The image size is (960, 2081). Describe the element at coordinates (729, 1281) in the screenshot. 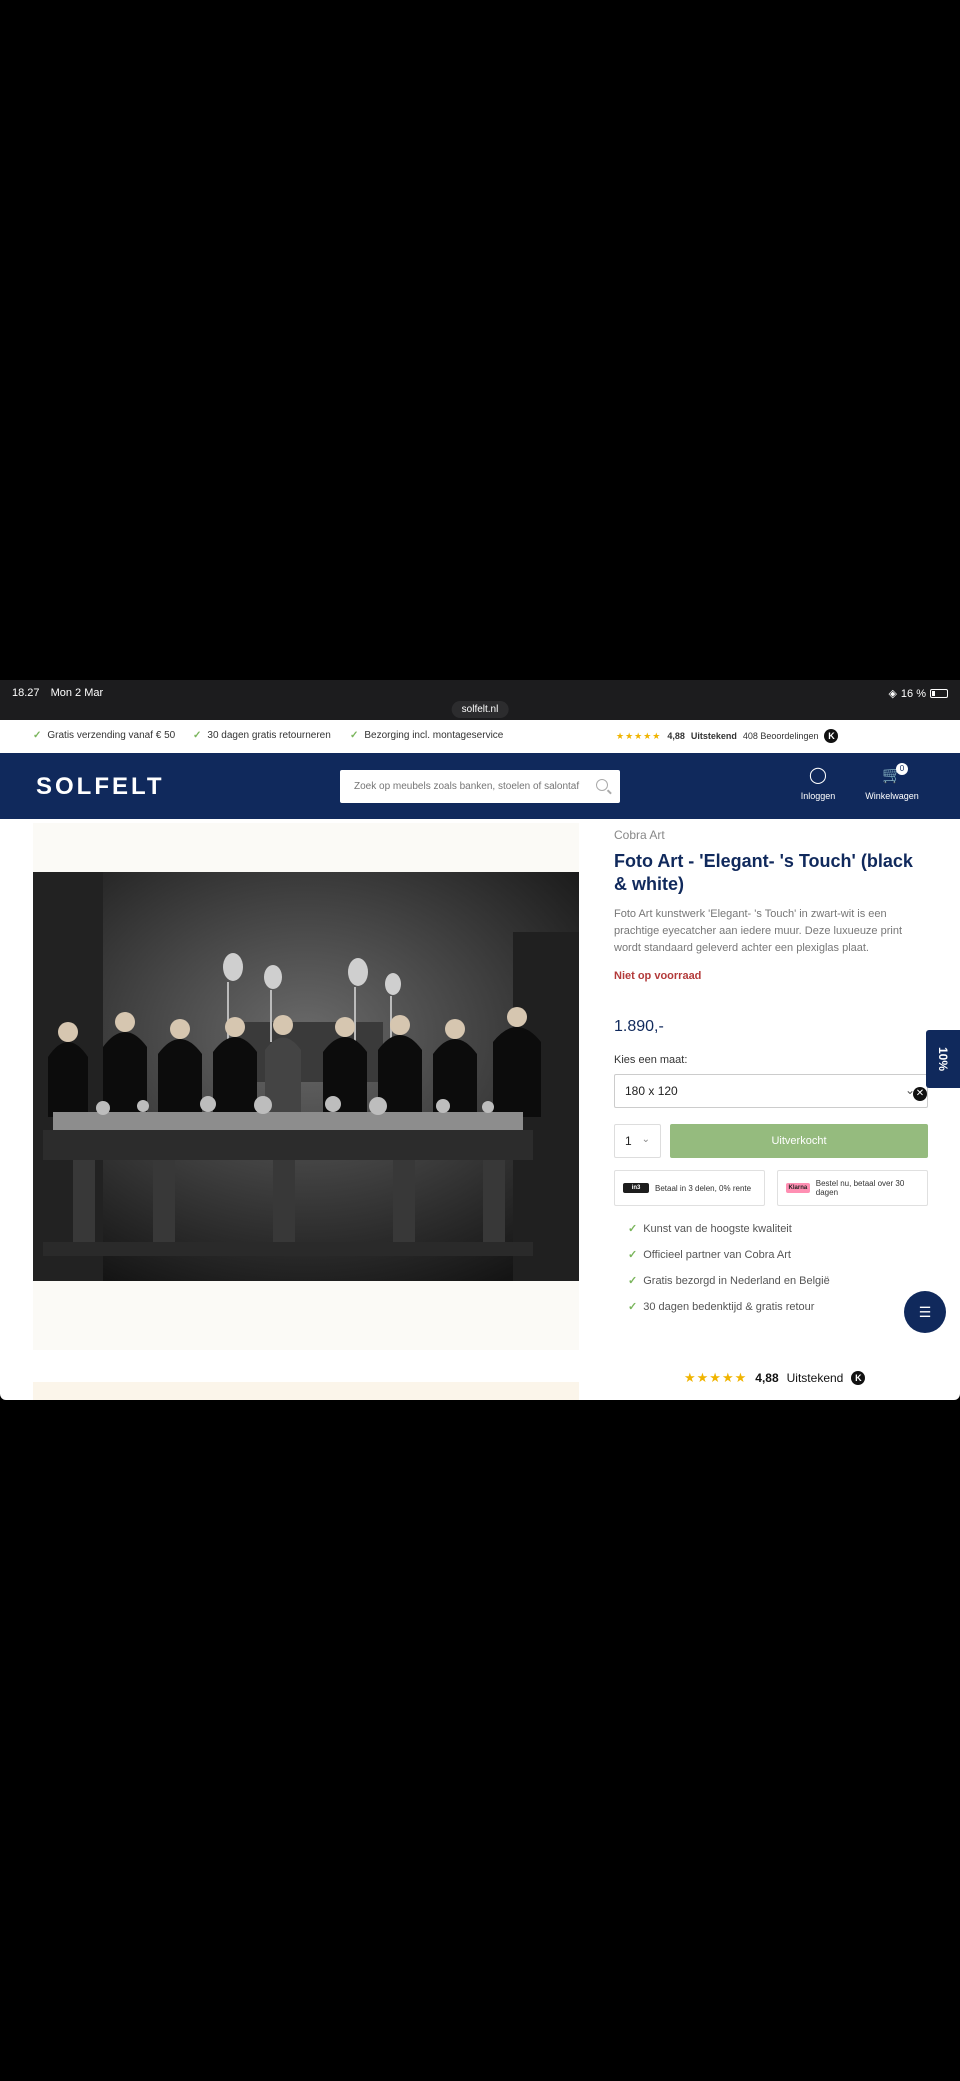

I see `list-item: ✓ Gratis bezorgd in Nederland en België` at that location.